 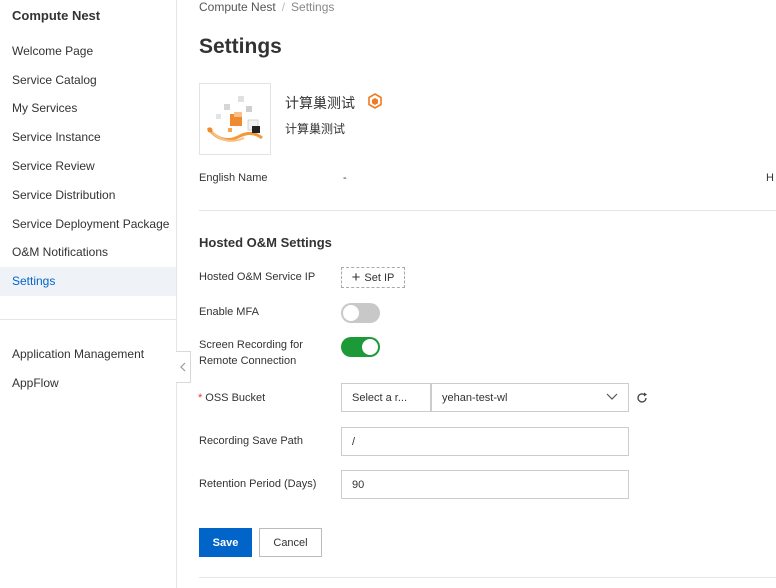 I want to click on sidebar-item-om-notifications: O&M Notifications, so click(x=88, y=252).